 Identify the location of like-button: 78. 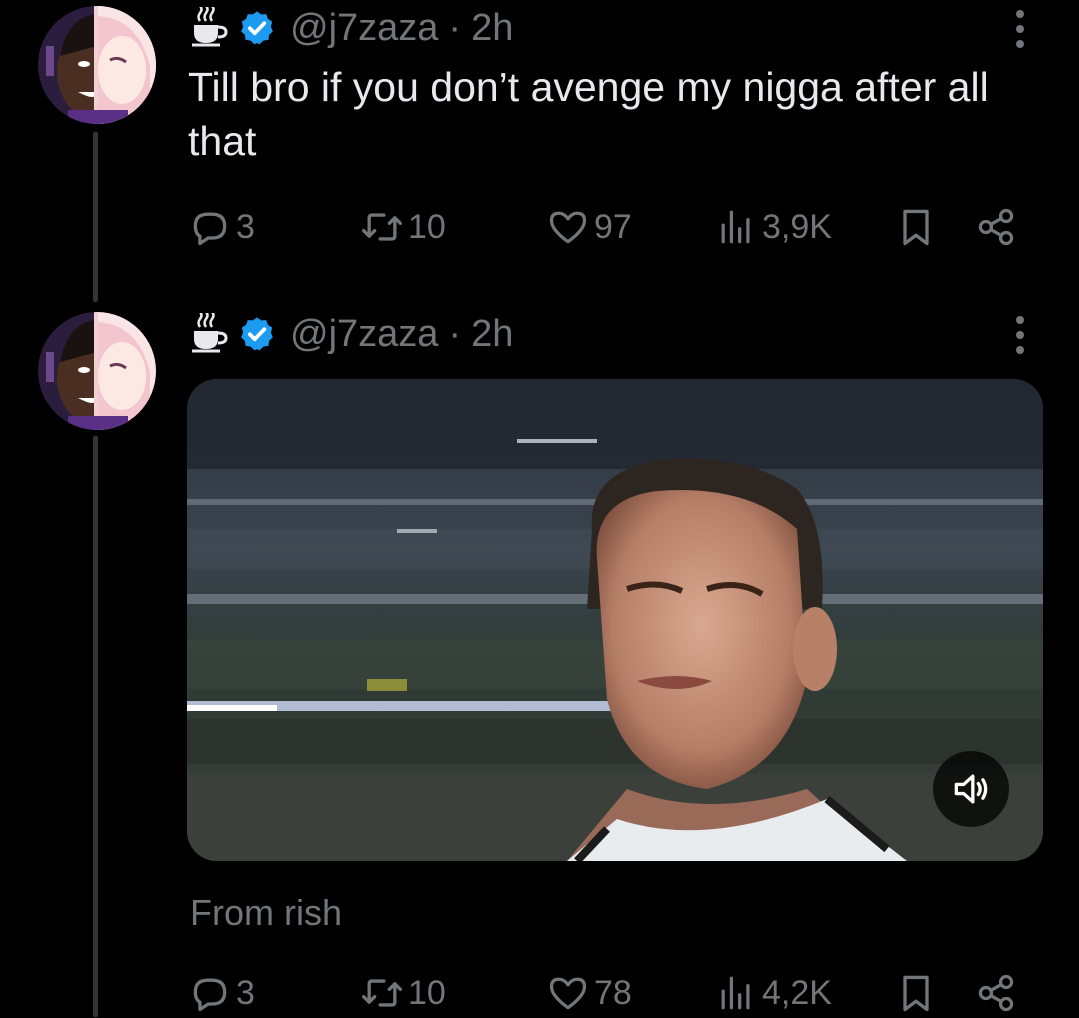
(589, 993).